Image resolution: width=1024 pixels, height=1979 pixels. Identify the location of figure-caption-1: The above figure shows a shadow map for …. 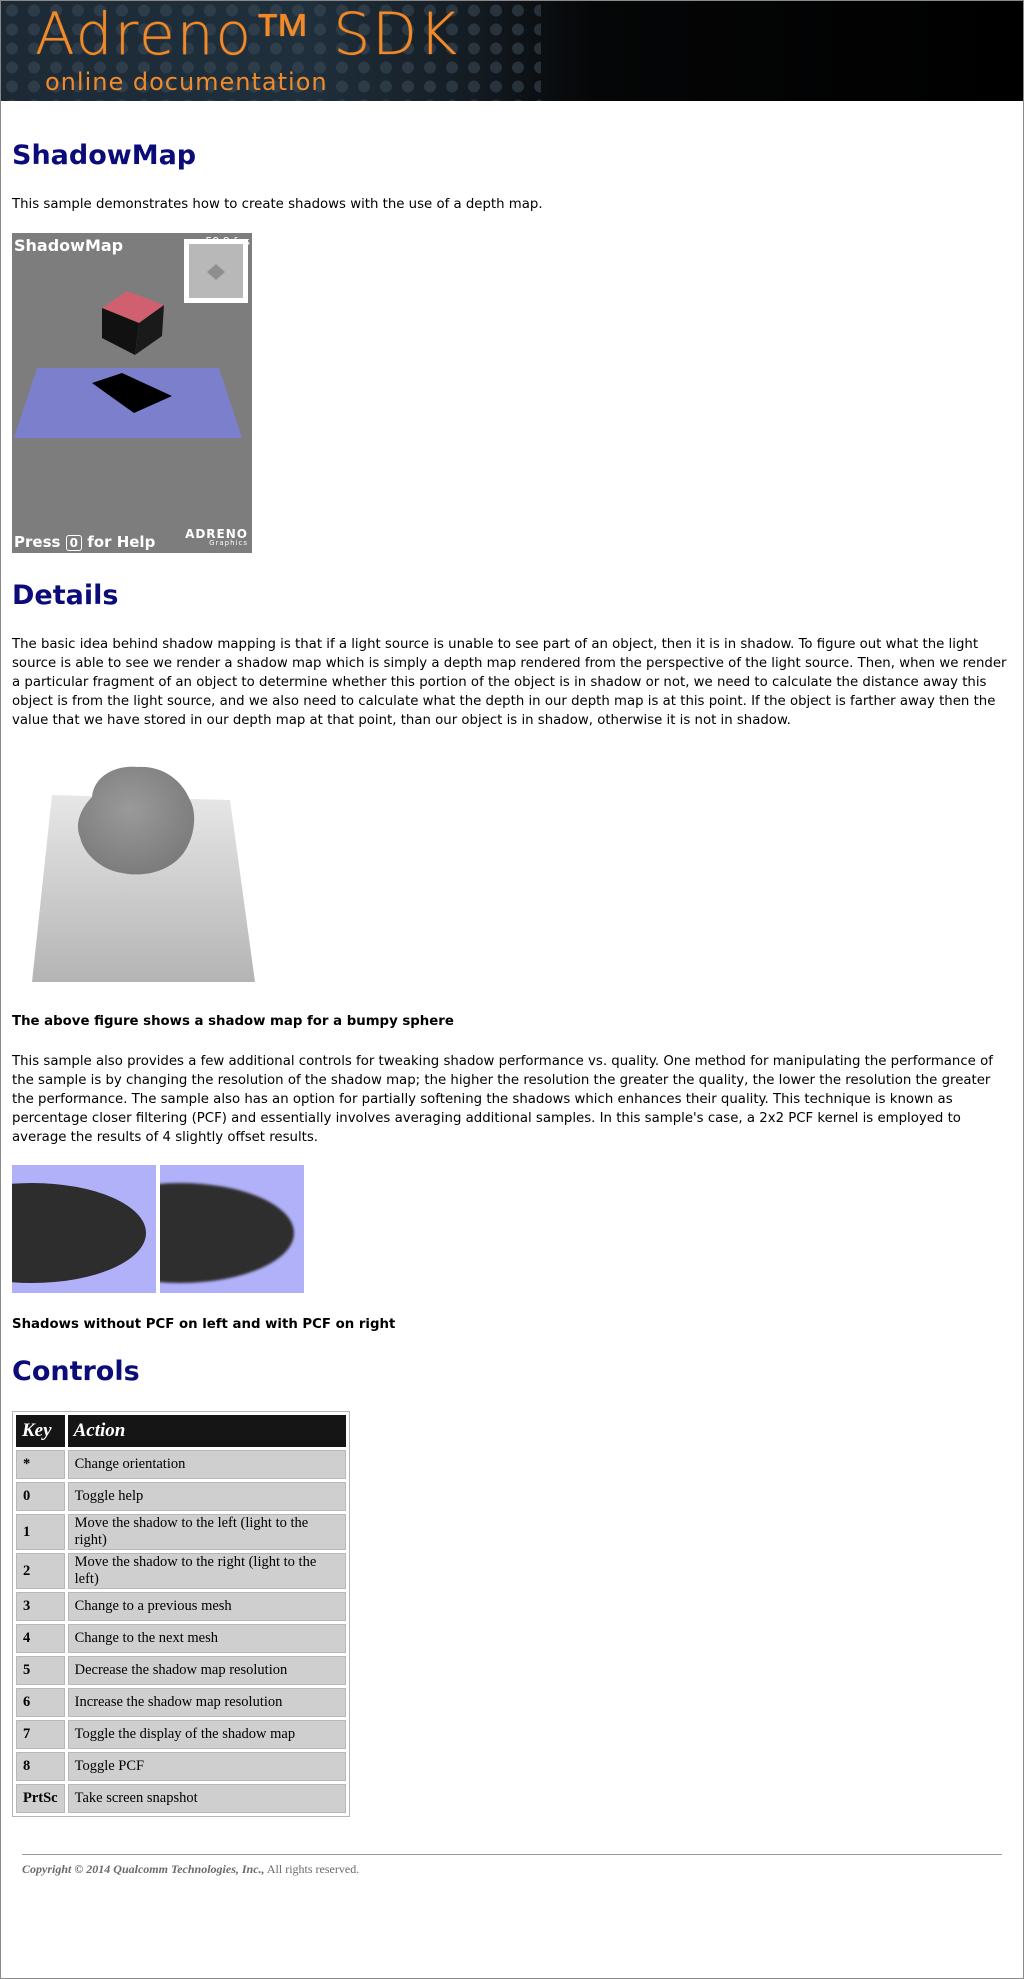
(233, 1021).